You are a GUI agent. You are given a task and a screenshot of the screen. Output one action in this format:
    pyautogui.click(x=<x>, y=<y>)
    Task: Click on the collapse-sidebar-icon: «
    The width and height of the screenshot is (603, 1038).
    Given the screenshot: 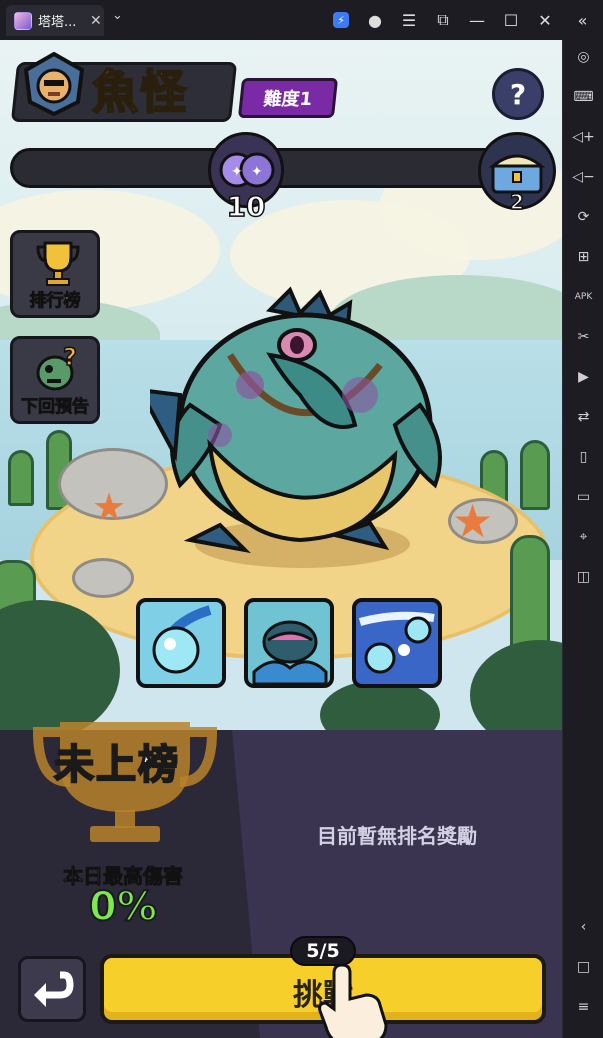 What is the action you would take?
    pyautogui.click(x=582, y=20)
    